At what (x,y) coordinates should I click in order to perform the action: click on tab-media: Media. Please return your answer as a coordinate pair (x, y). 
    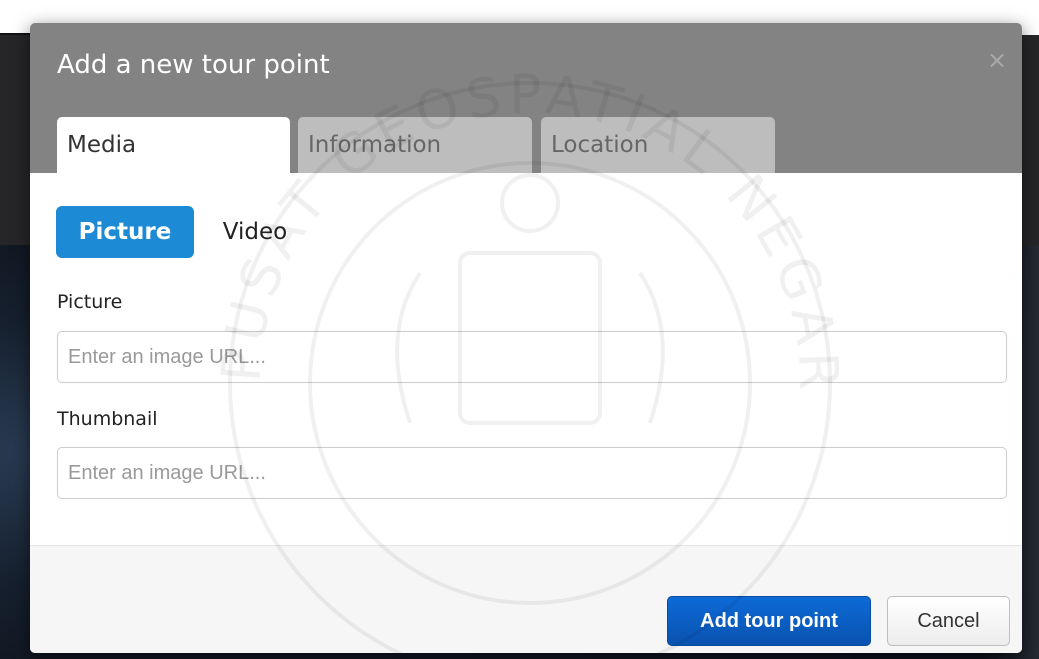
    Looking at the image, I should click on (173, 145).